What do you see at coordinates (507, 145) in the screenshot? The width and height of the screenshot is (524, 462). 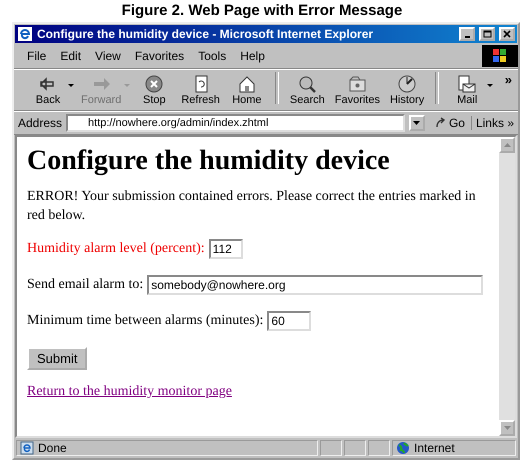 I see `up-arrow-icon` at bounding box center [507, 145].